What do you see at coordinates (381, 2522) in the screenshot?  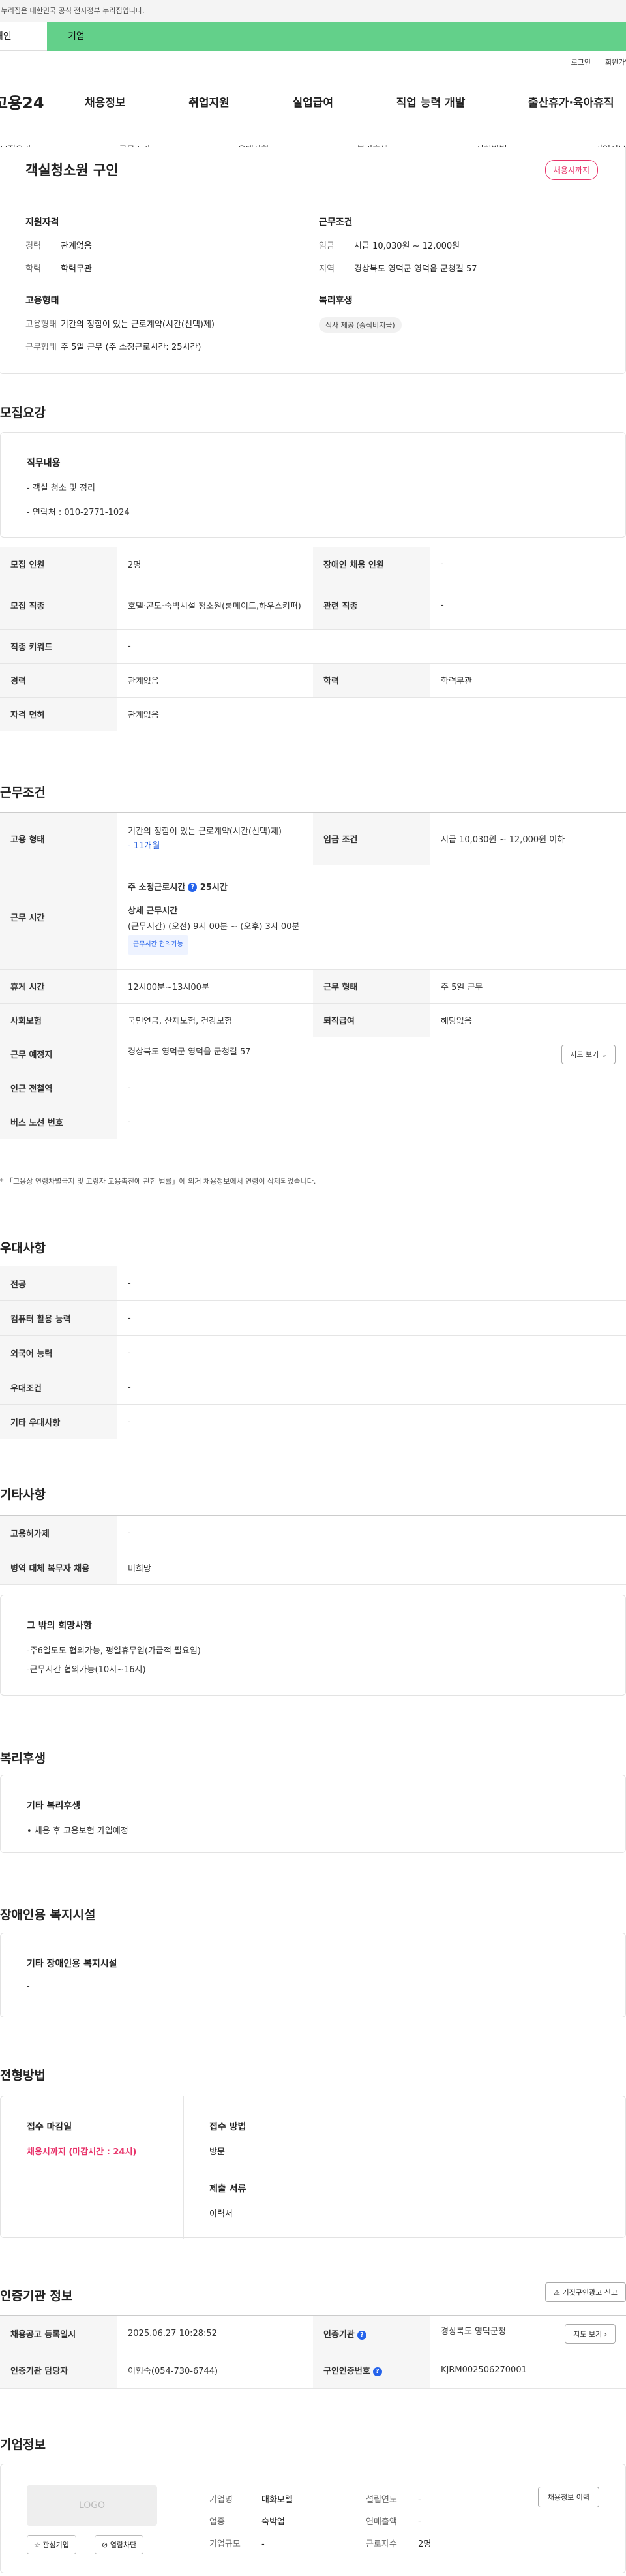 I see `label: 연매출액` at bounding box center [381, 2522].